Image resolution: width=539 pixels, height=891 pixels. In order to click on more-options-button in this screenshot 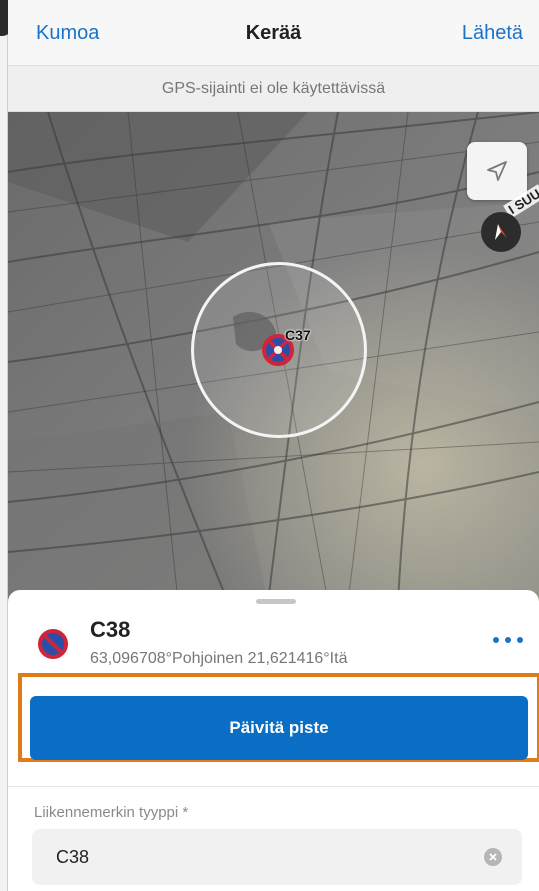, I will do `click(508, 640)`.